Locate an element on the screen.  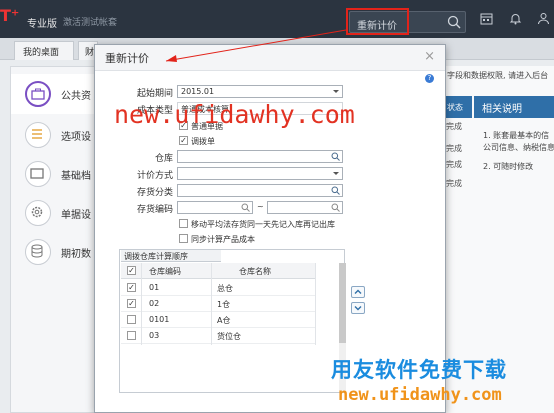
moving-average-checkbox is located at coordinates (183, 223).